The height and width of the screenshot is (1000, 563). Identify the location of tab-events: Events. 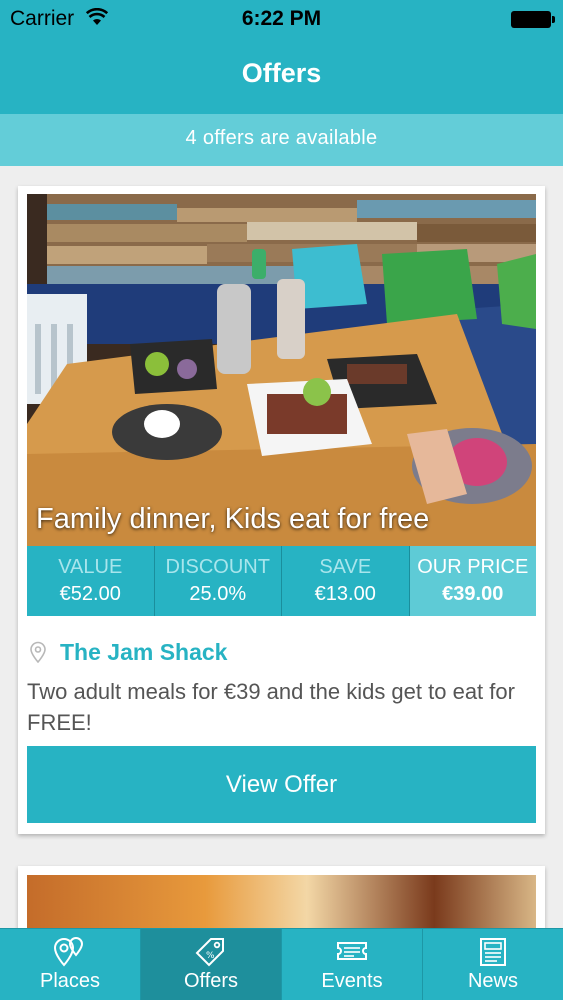
(352, 964).